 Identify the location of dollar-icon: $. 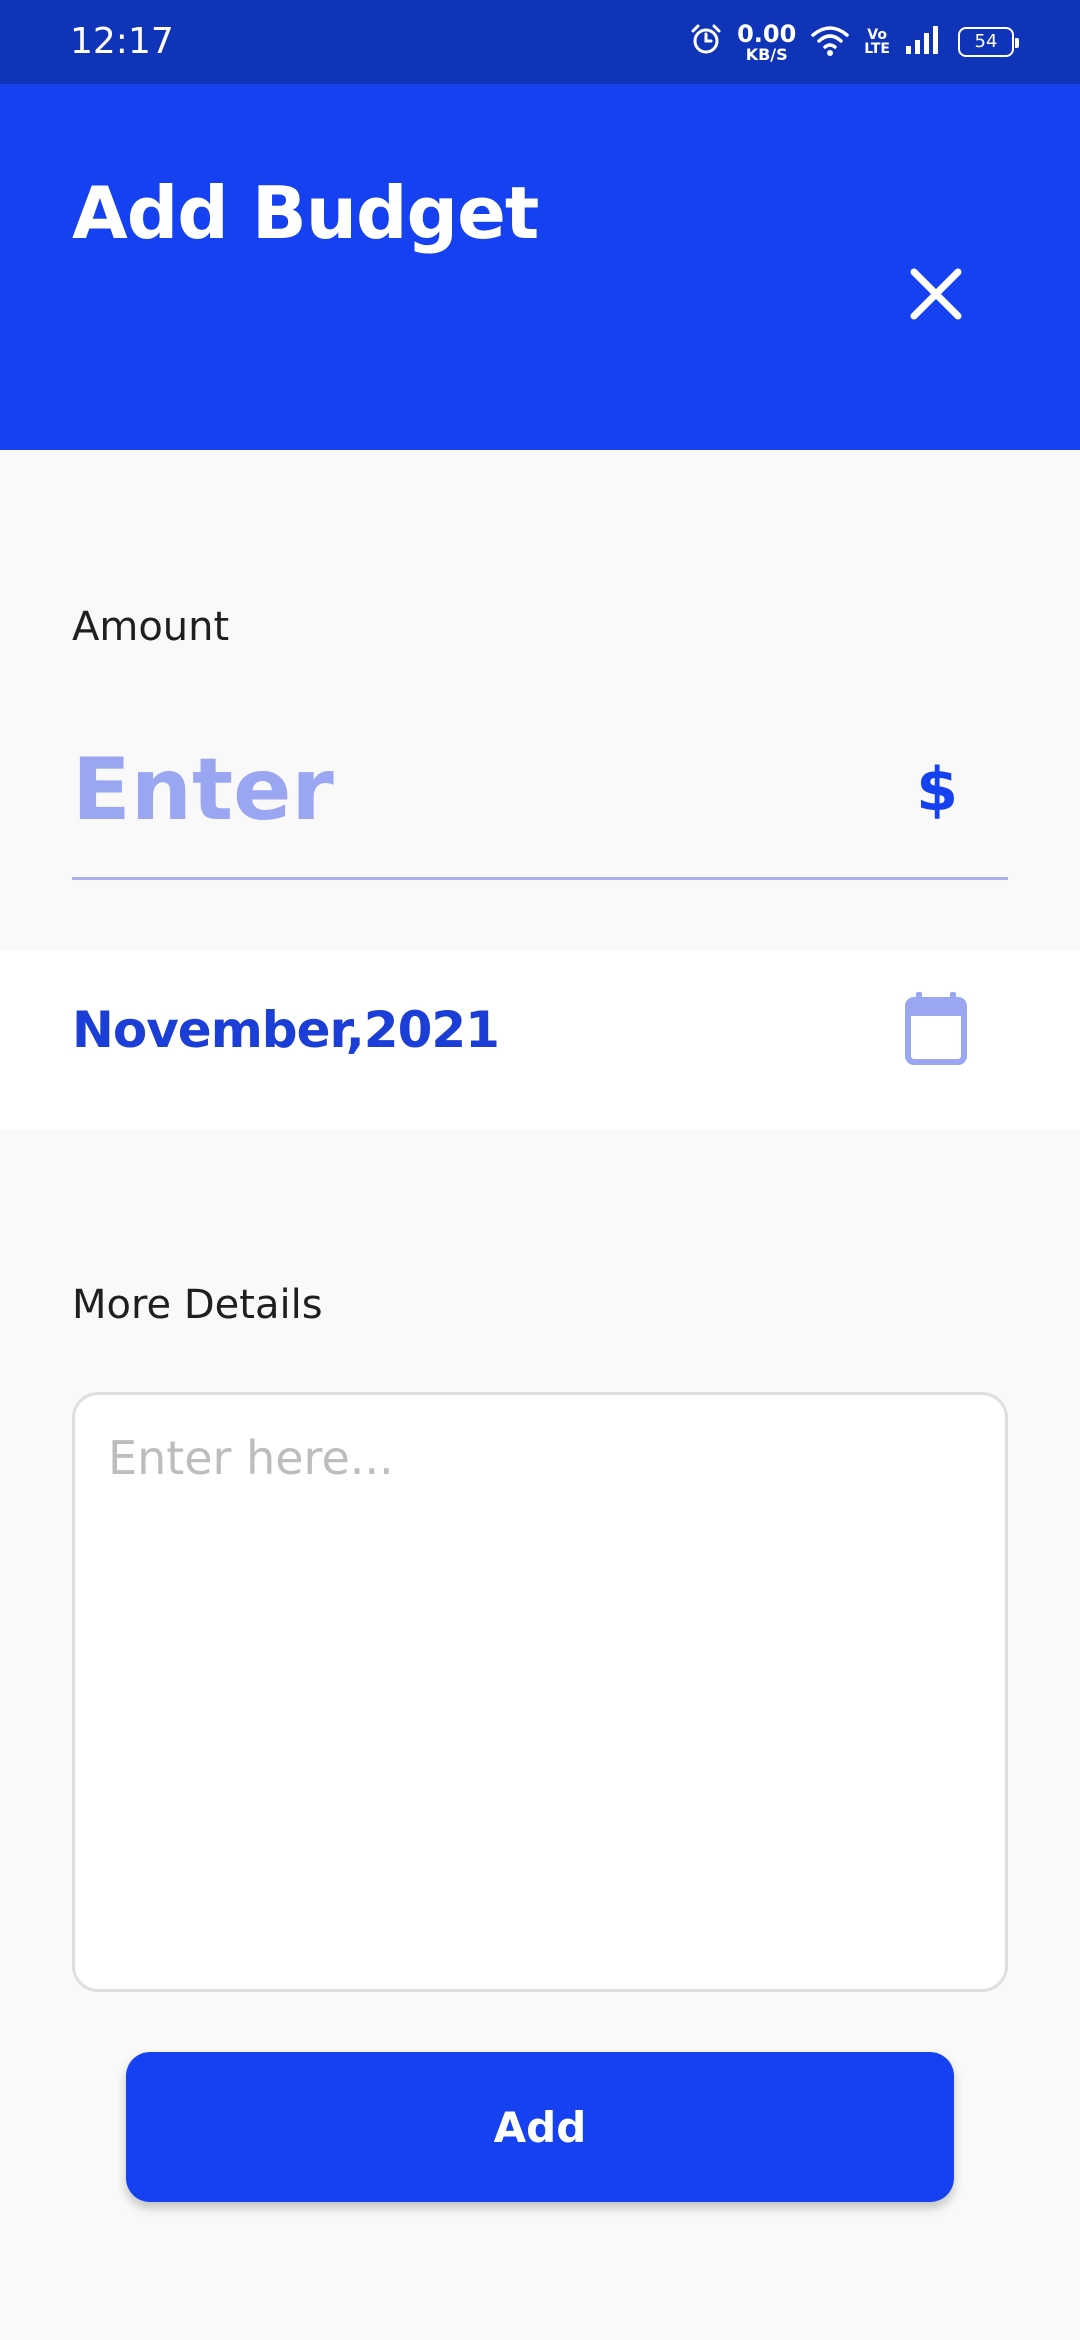
(937, 790).